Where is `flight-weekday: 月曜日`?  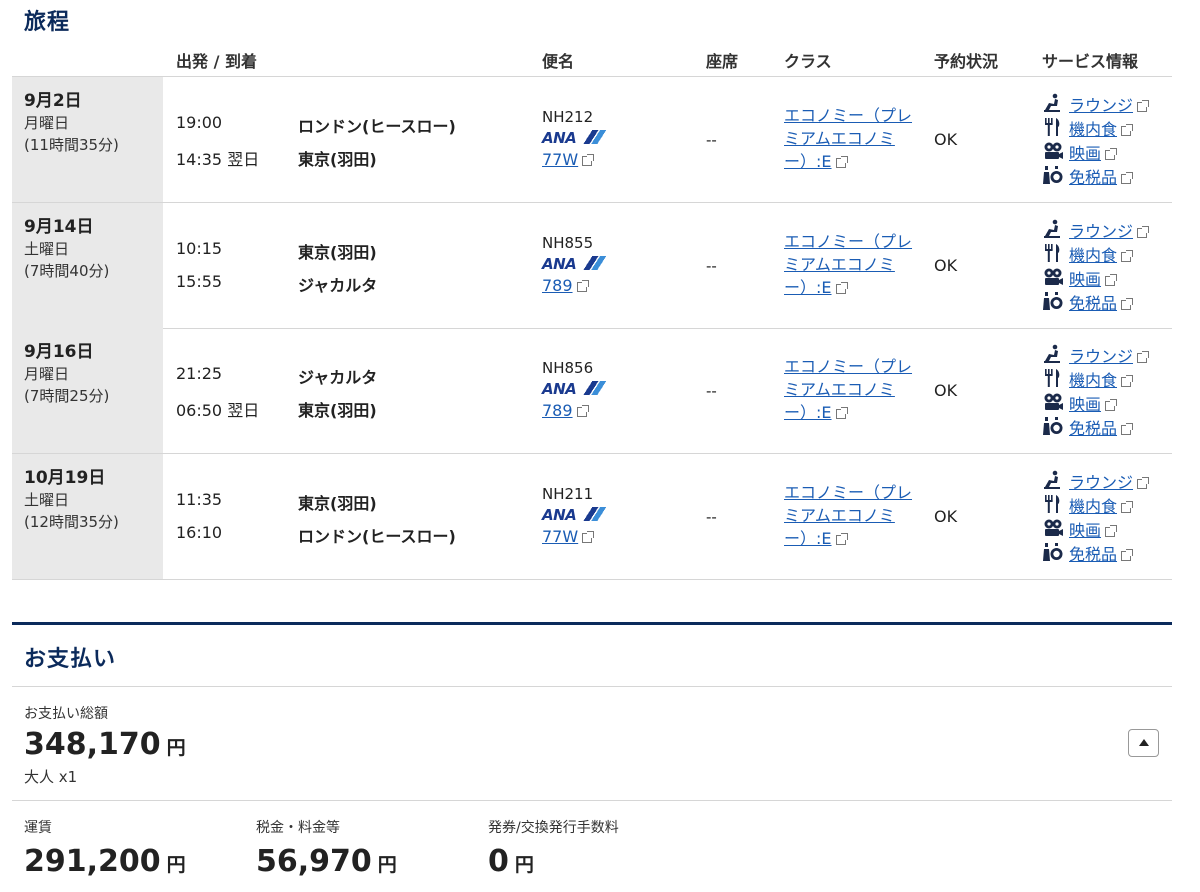 flight-weekday: 月曜日 is located at coordinates (47, 123).